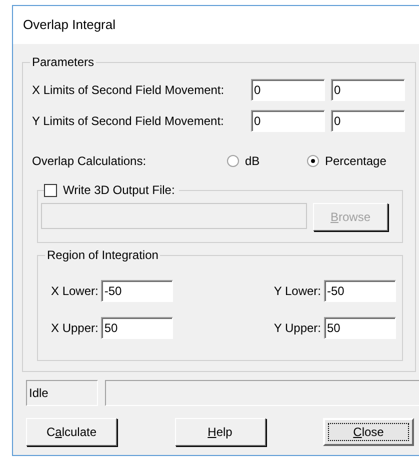  I want to click on radio-option: dB, so click(267, 161).